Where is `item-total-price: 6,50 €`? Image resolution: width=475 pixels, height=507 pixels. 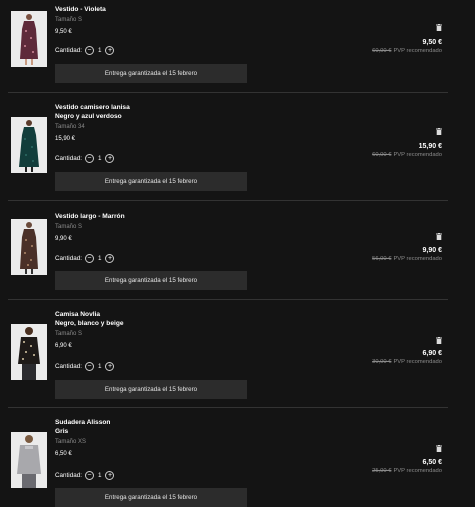 item-total-price: 6,50 € is located at coordinates (432, 462).